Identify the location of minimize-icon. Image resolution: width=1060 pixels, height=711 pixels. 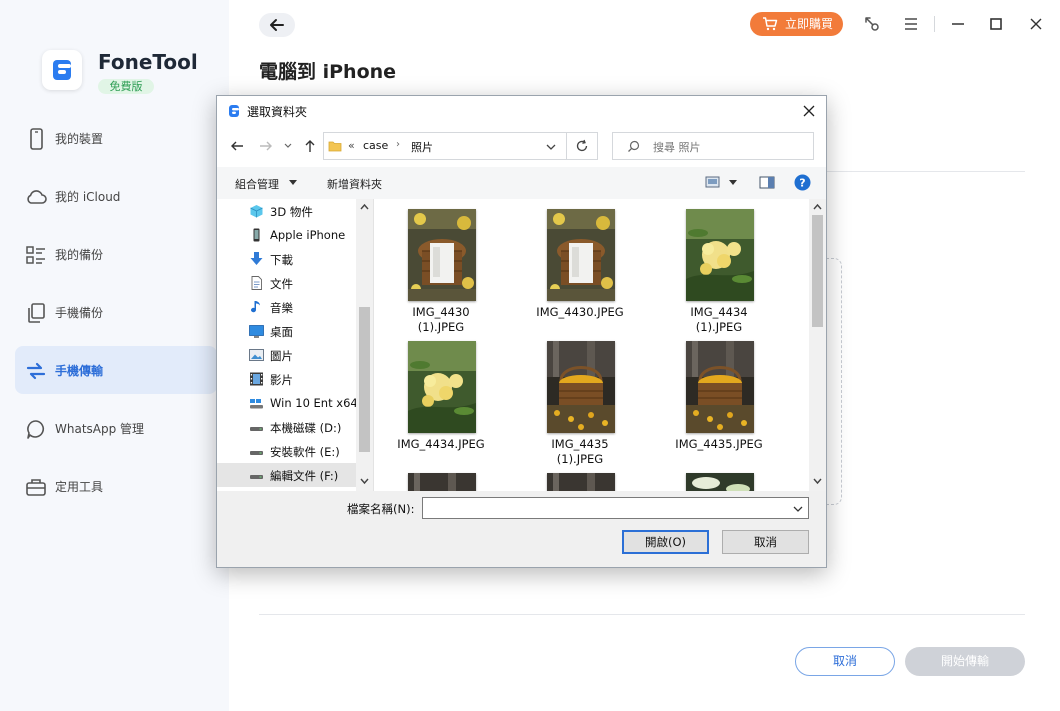
(958, 24).